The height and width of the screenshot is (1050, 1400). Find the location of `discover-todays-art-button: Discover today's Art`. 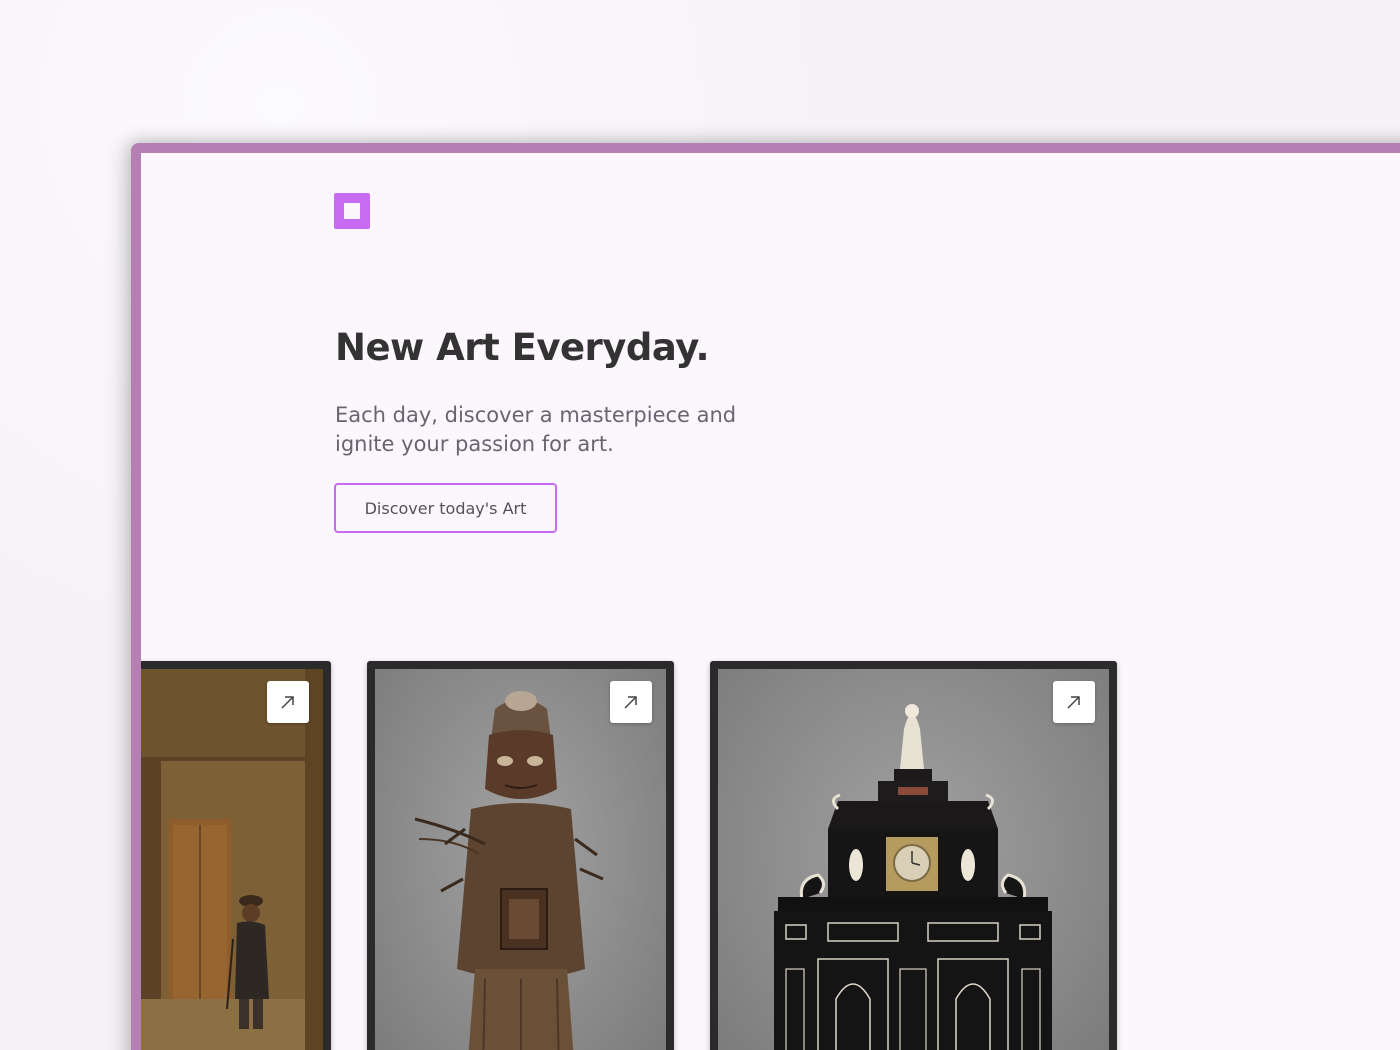

discover-todays-art-button: Discover today's Art is located at coordinates (445, 508).